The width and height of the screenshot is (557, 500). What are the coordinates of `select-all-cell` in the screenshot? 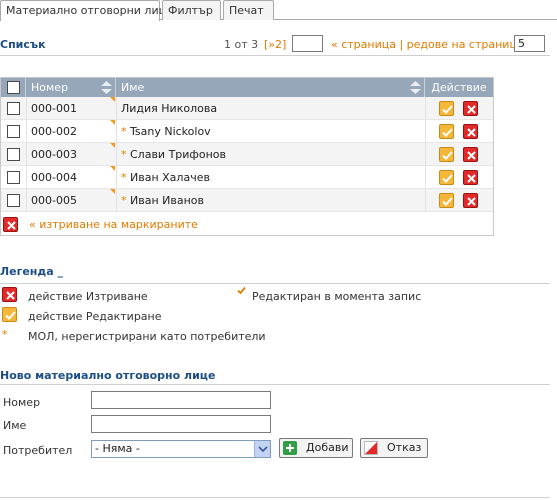 It's located at (13, 87).